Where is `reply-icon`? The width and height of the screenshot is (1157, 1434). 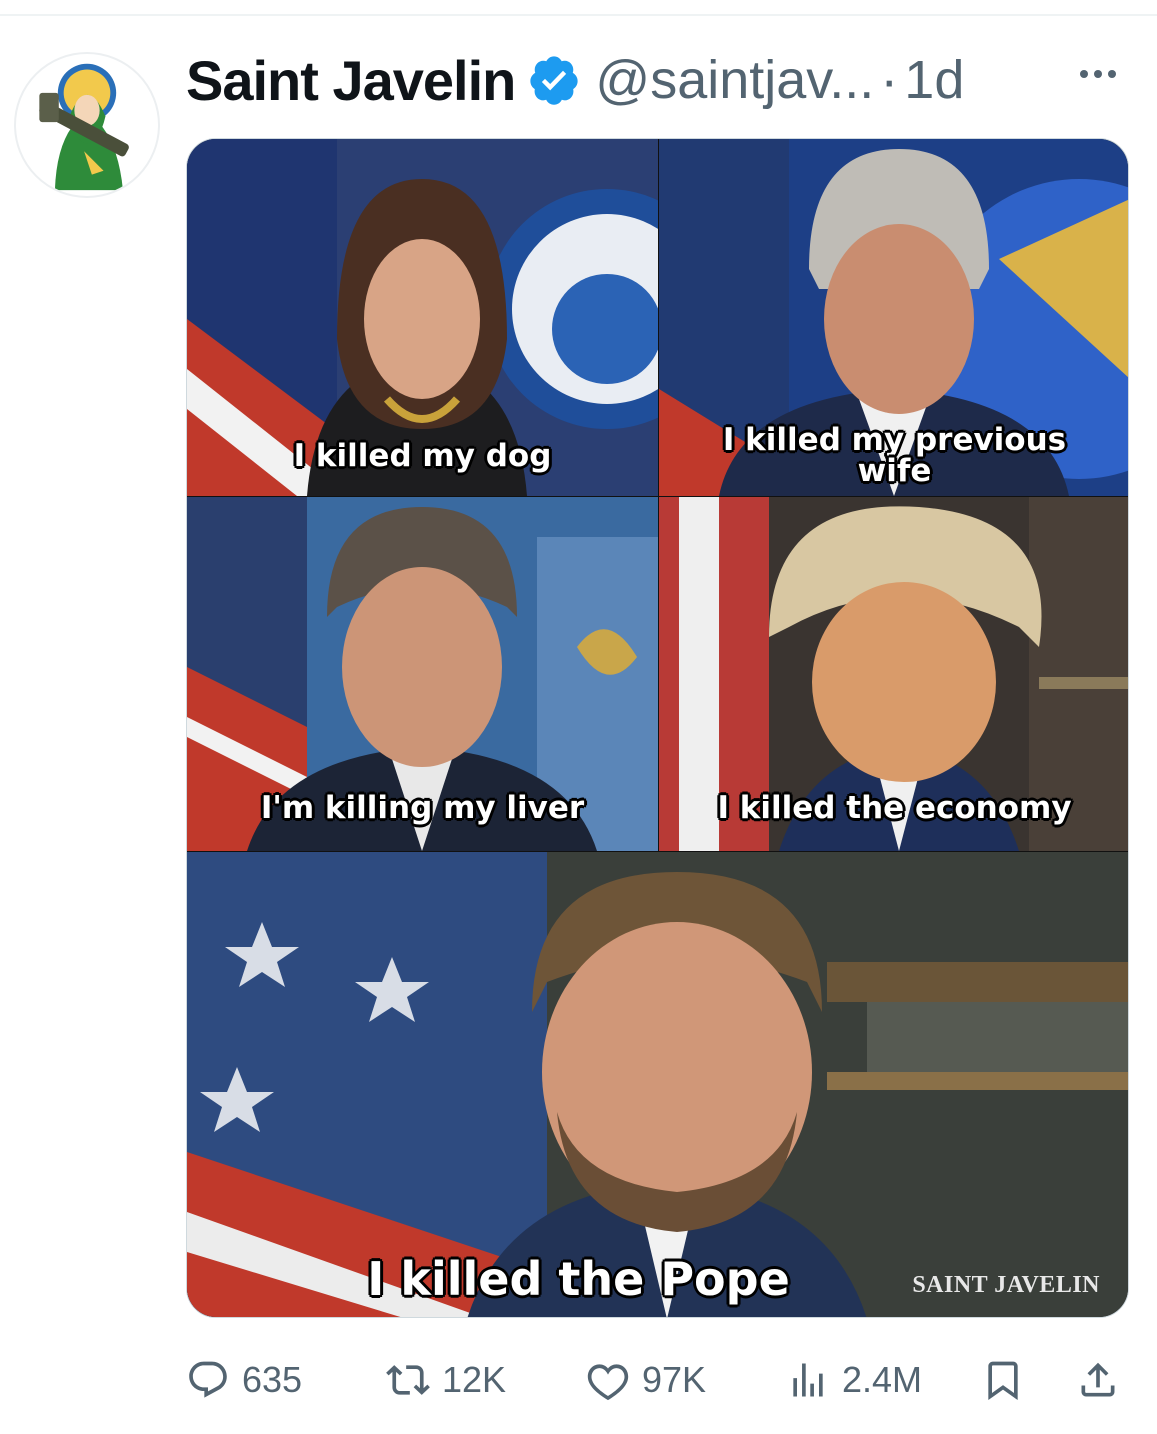
reply-icon is located at coordinates (208, 1379).